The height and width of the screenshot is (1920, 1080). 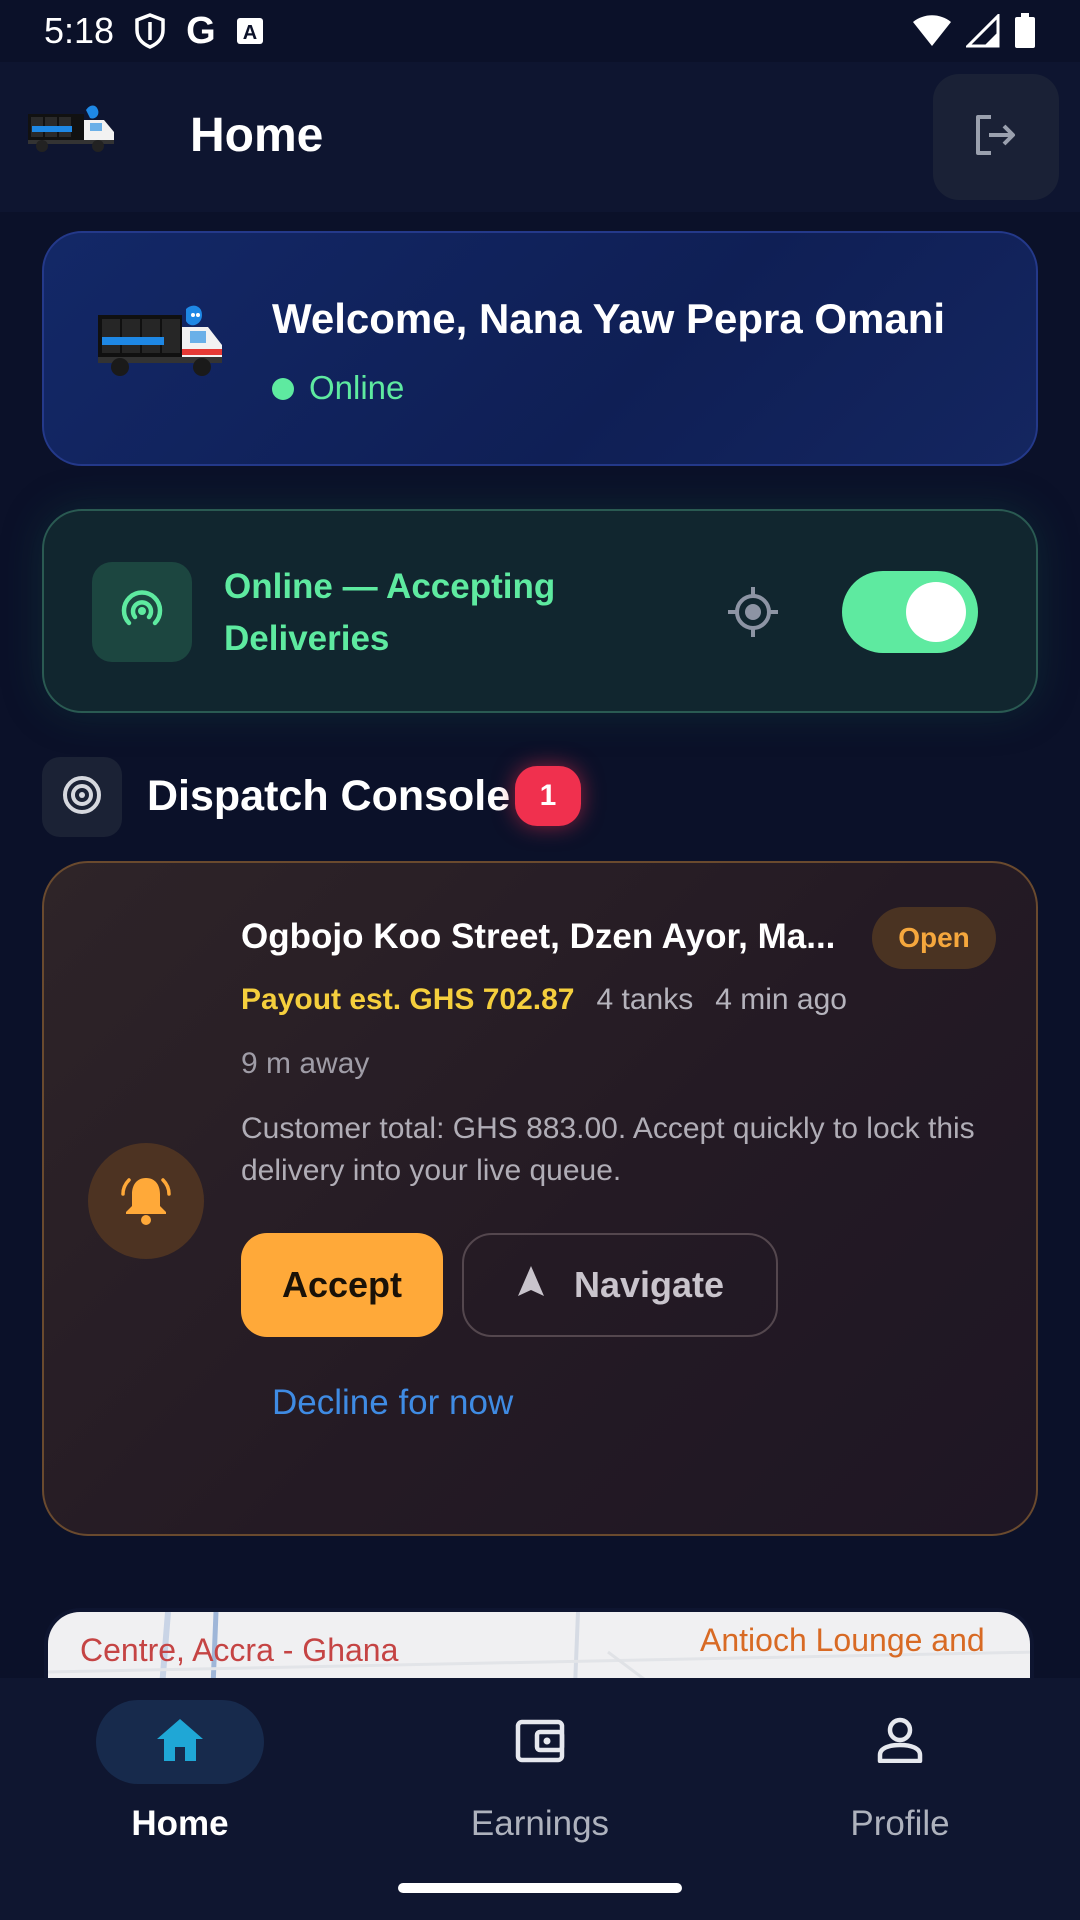 I want to click on welcome-card: Welcome, Nana Yaw Pepra Omani Online, so click(x=540, y=348).